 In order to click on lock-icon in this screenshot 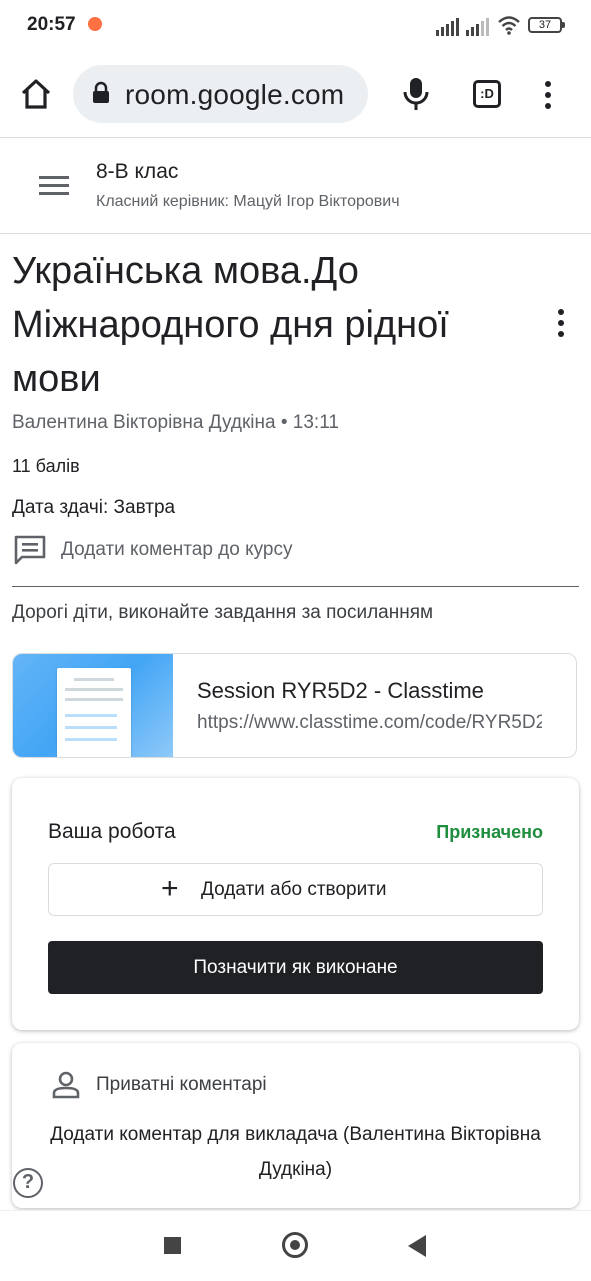, I will do `click(101, 92)`.